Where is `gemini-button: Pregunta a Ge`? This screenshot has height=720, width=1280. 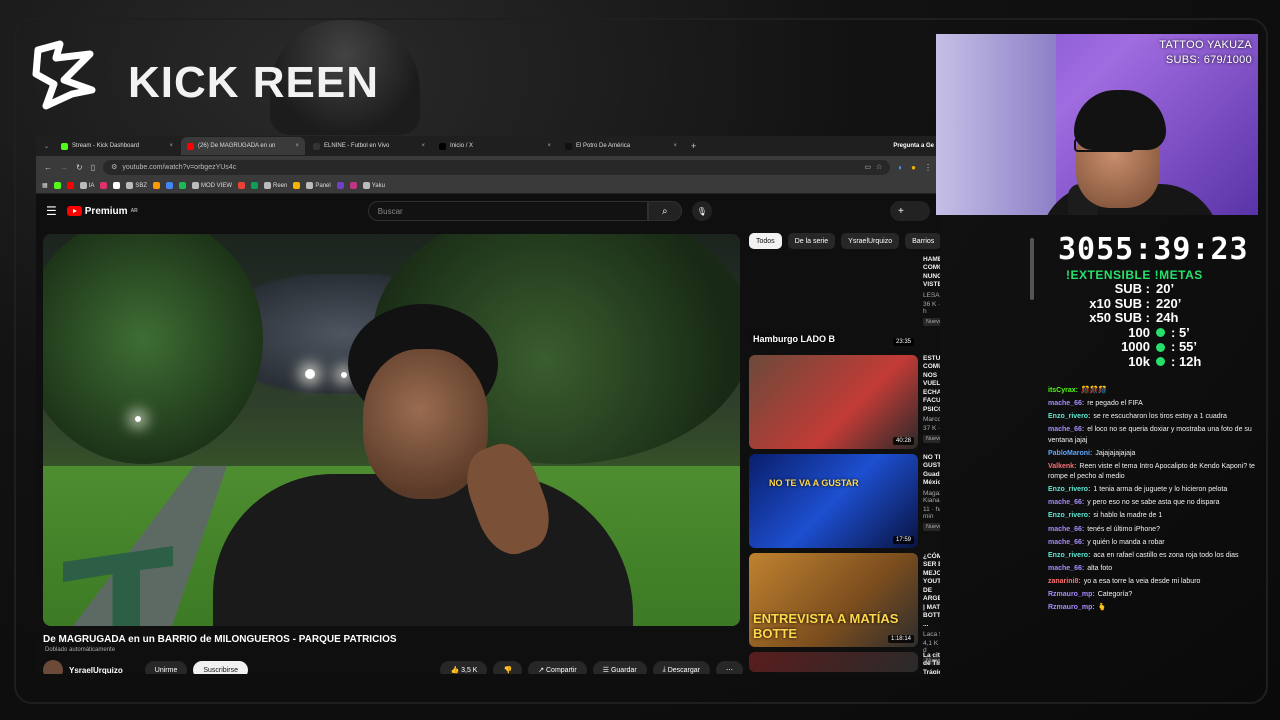 gemini-button: Pregunta a Ge is located at coordinates (916, 146).